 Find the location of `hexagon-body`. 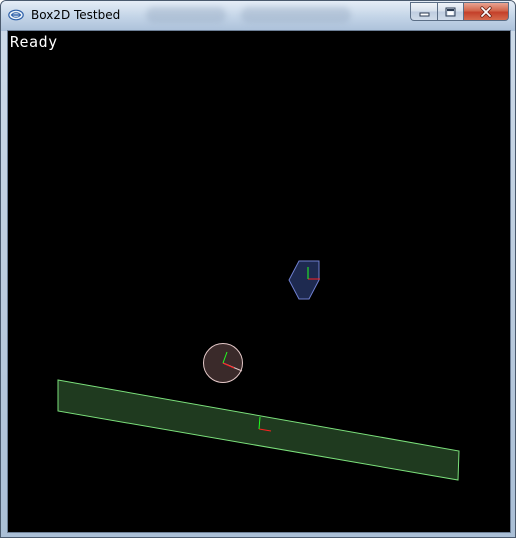

hexagon-body is located at coordinates (304, 280).